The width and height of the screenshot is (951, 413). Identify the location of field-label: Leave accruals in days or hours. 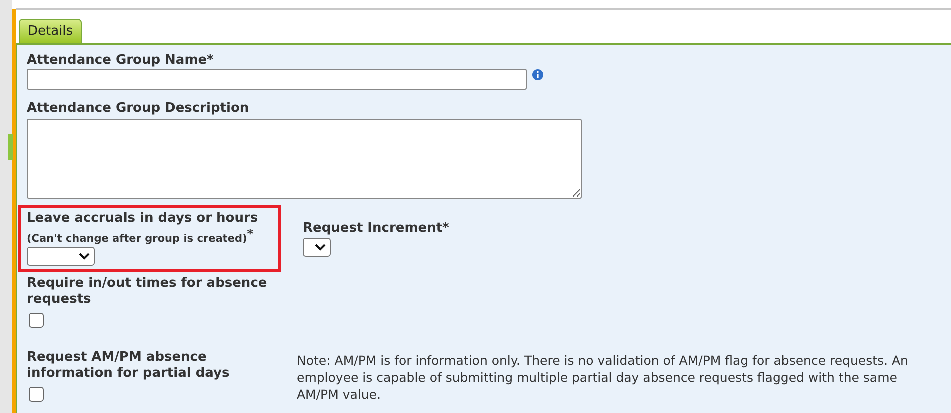
(143, 219).